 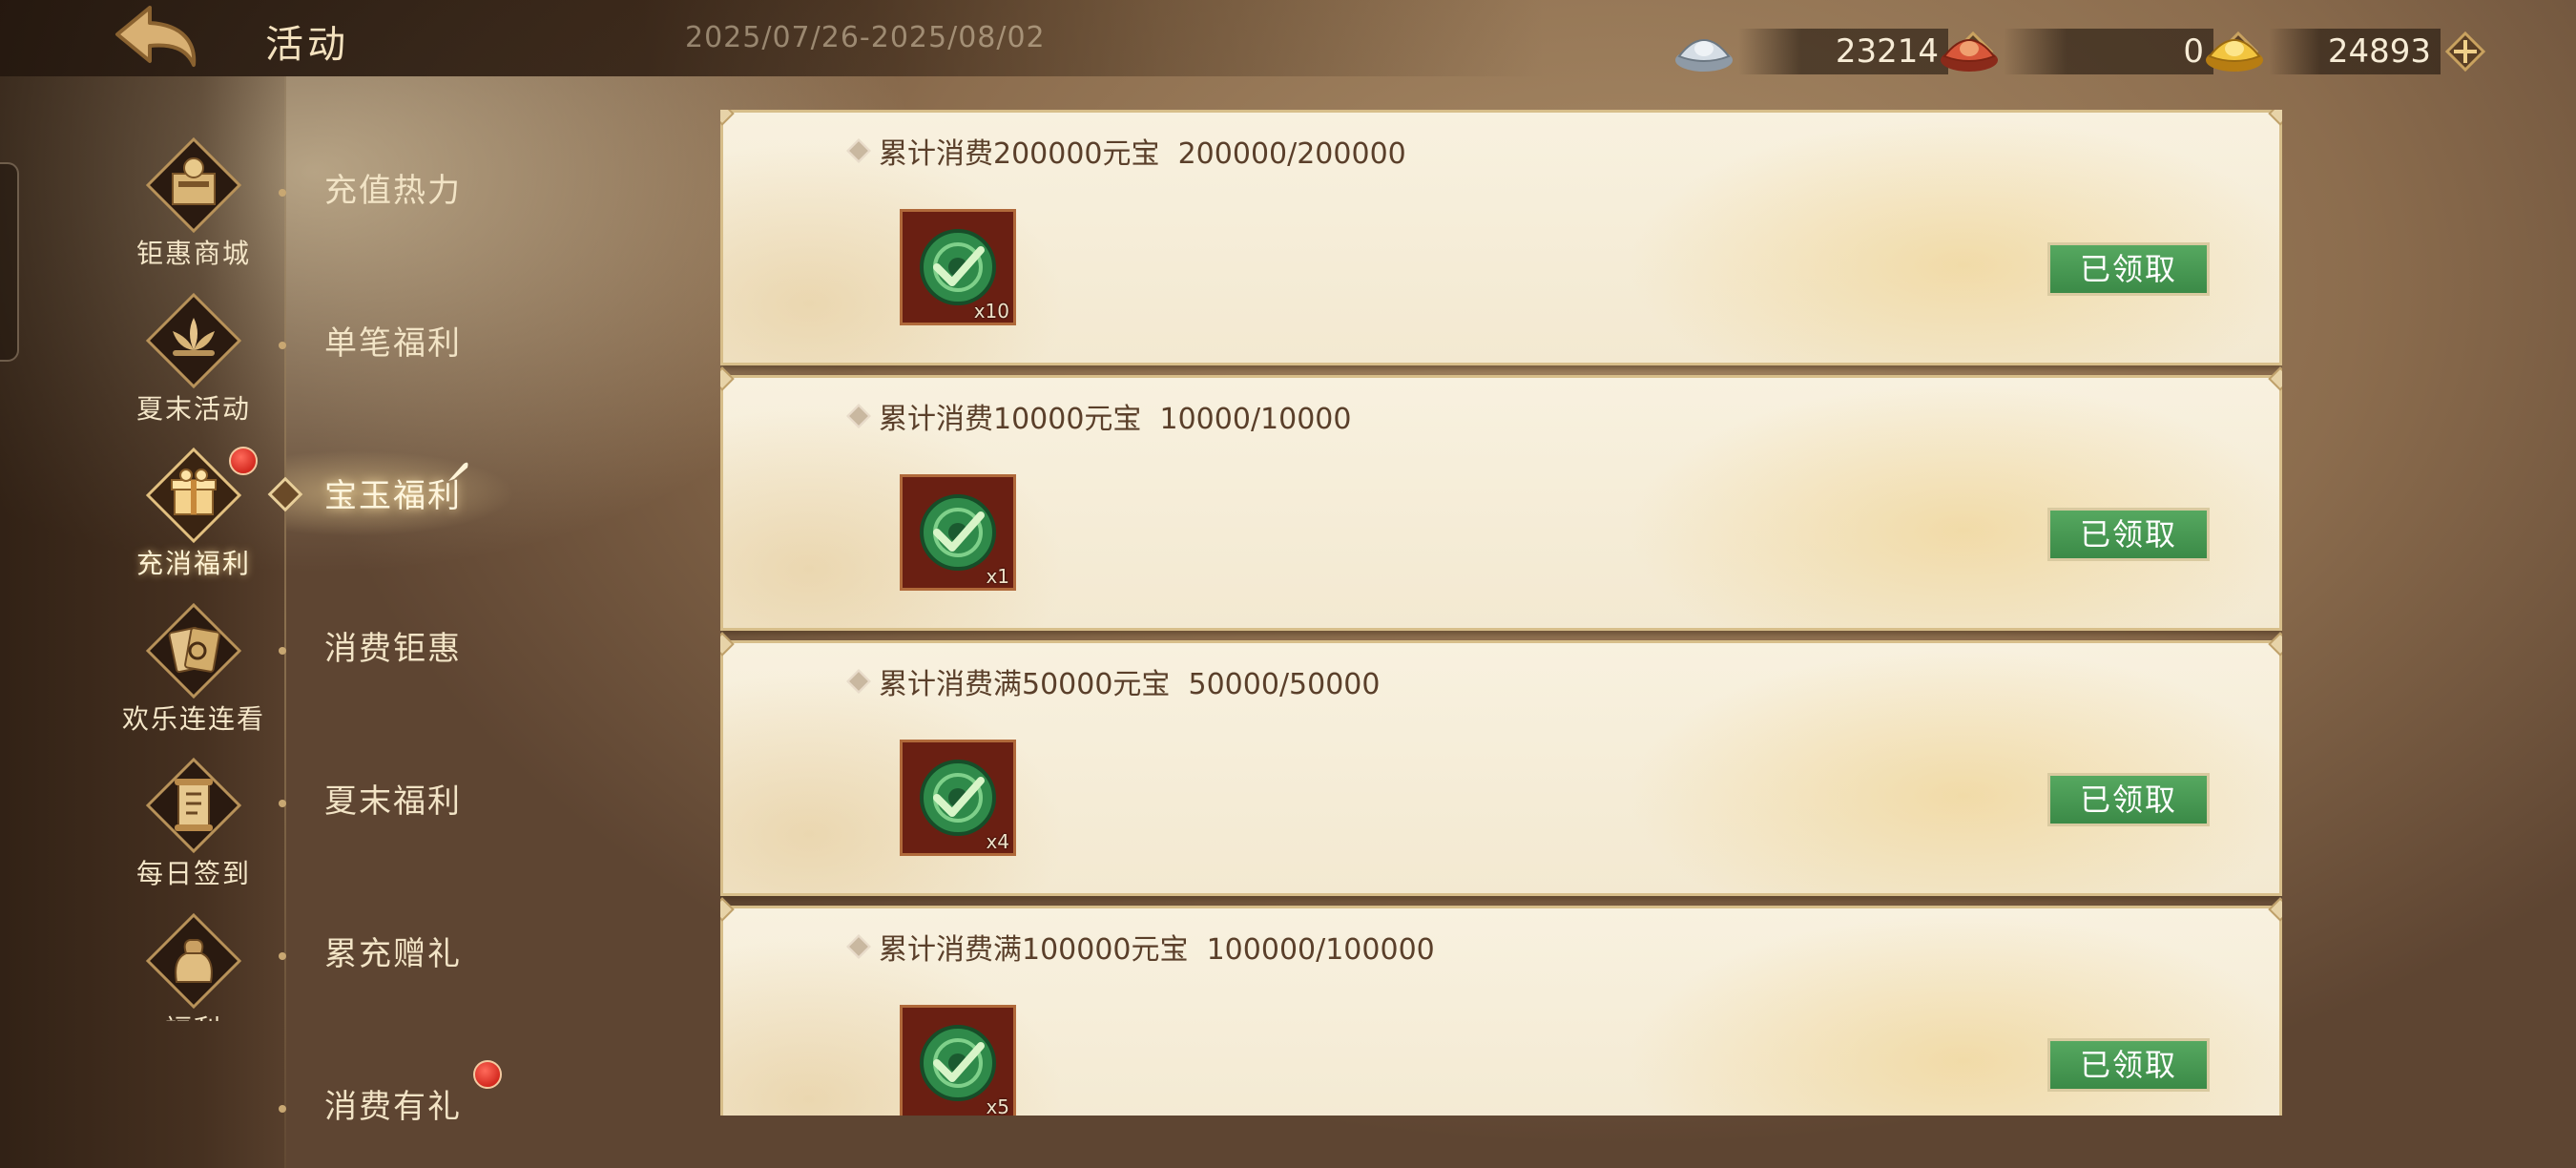 I want to click on reward-item: x10, so click(x=958, y=267).